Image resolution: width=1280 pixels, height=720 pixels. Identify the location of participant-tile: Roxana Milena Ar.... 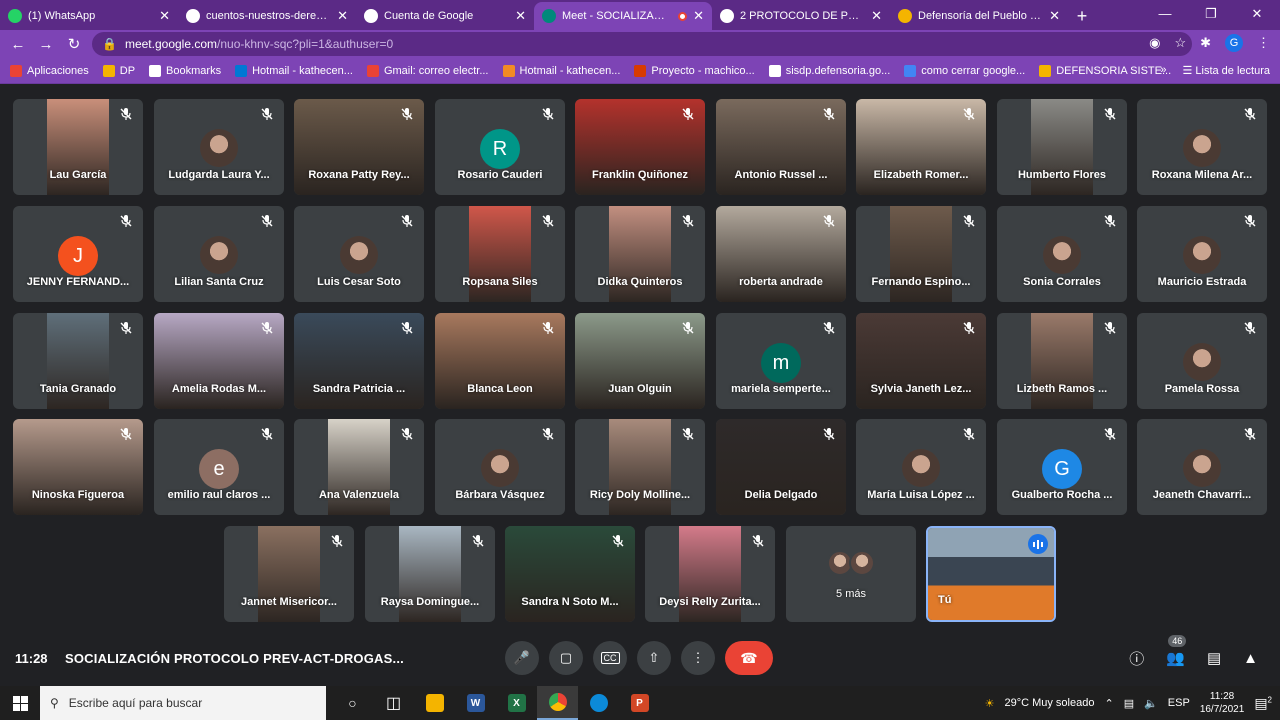
(1202, 147).